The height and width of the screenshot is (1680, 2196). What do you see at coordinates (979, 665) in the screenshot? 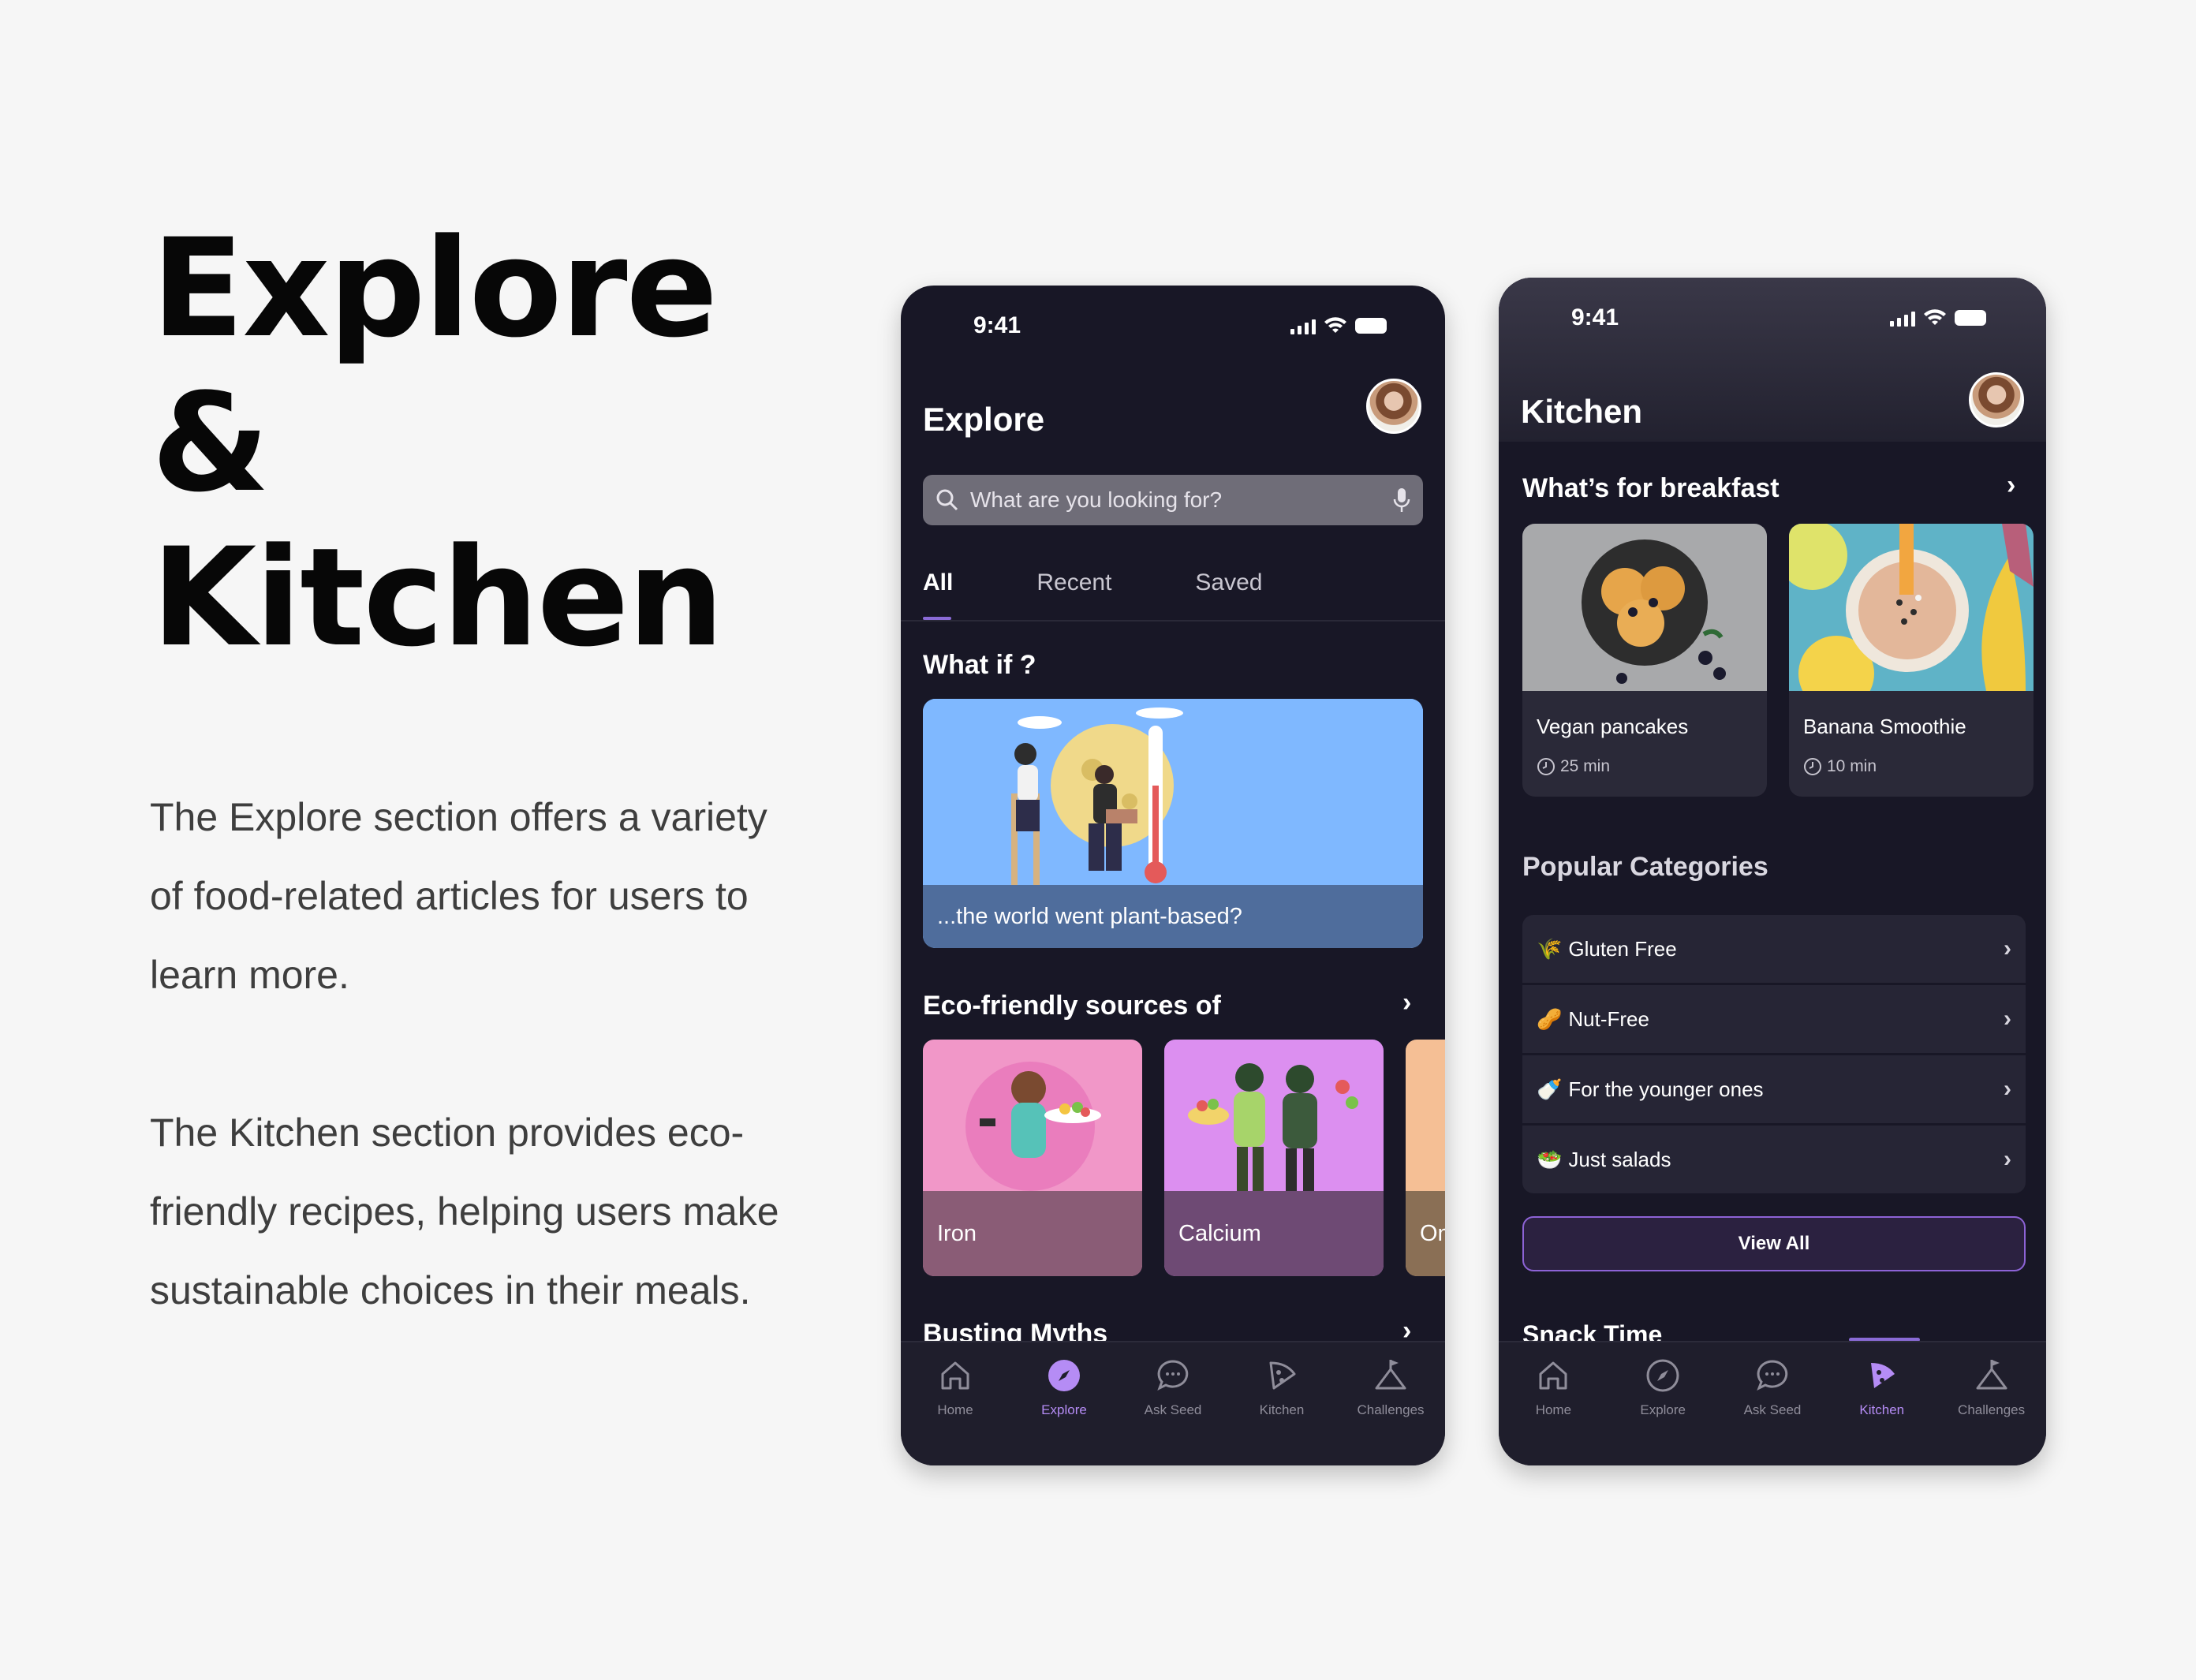
I see `what-if-title: What if ?` at bounding box center [979, 665].